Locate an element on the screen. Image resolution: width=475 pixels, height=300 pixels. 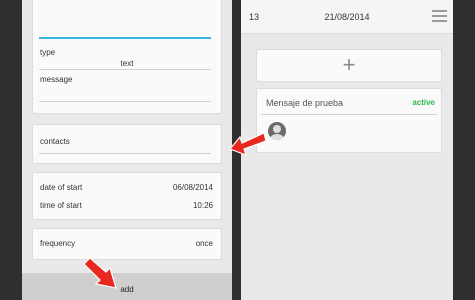
contact-avatar-icon is located at coordinates (277, 131).